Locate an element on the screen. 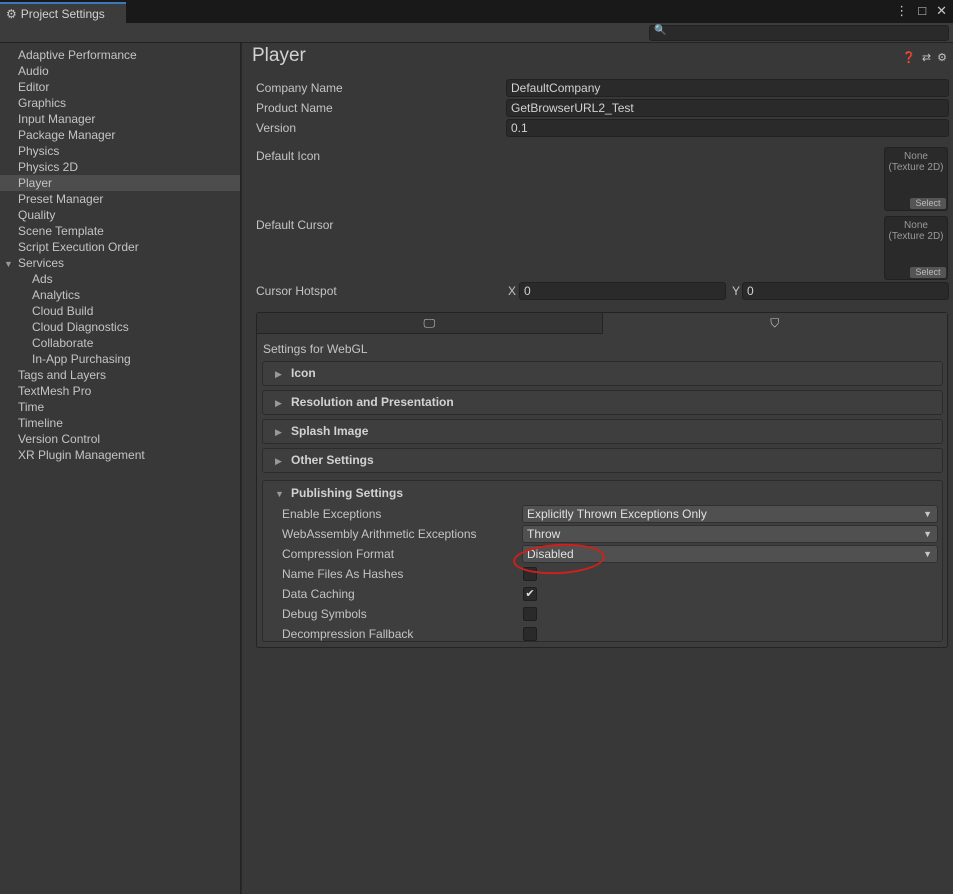 This screenshot has width=953, height=894. compression-format-label: Compression Format is located at coordinates (338, 554).